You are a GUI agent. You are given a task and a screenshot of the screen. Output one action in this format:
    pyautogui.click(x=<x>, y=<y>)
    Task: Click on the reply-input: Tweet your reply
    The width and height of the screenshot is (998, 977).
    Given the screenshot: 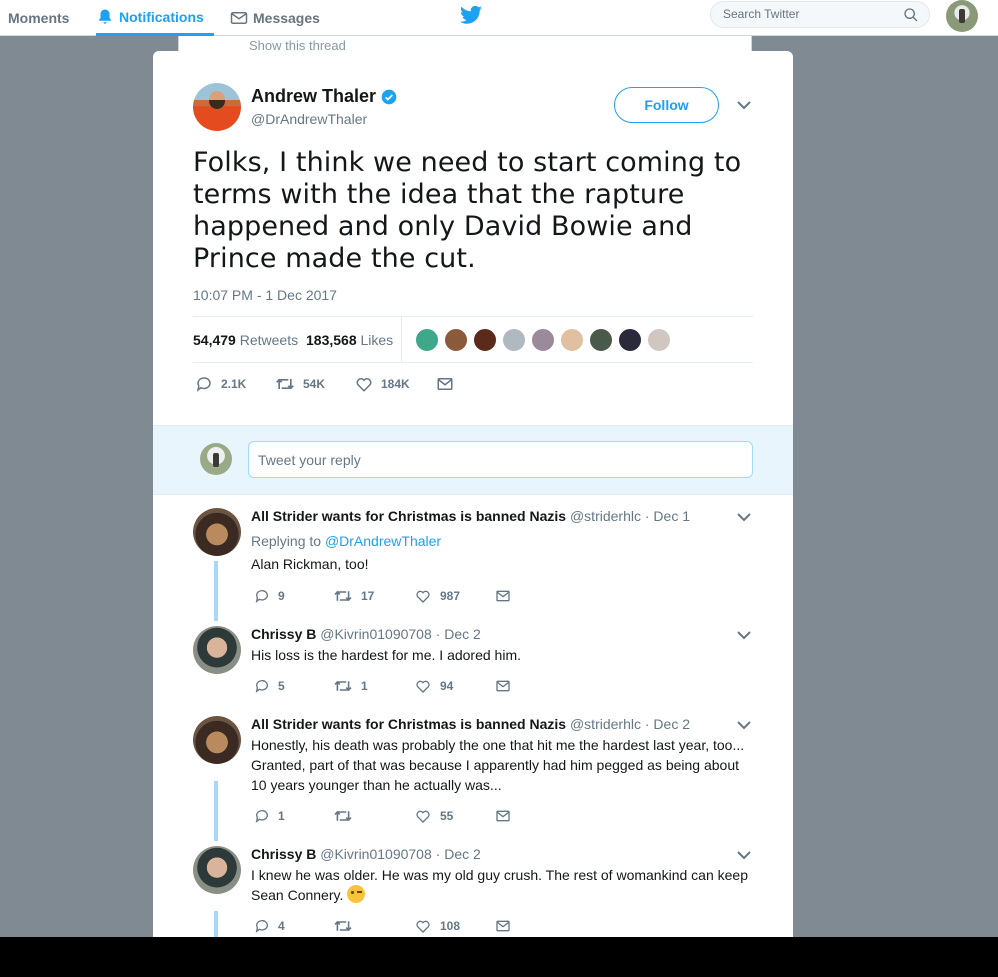 What is the action you would take?
    pyautogui.click(x=500, y=459)
    